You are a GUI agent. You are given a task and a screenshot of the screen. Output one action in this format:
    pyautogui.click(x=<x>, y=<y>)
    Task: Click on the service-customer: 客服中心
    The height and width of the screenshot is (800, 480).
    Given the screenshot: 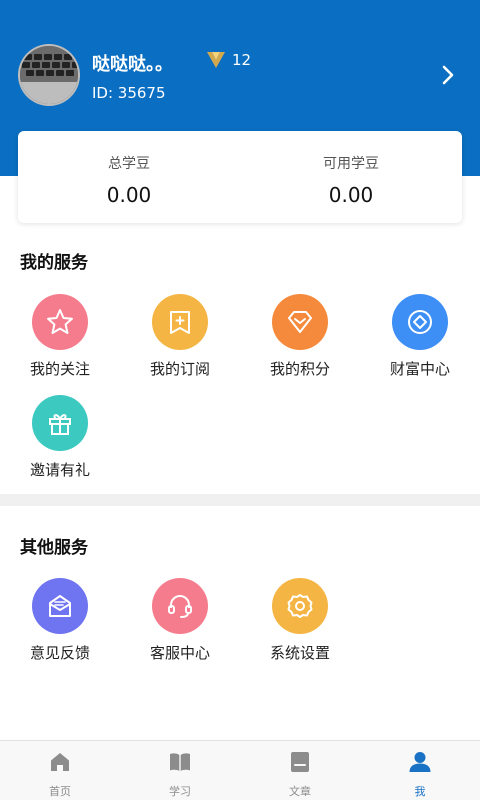 What is the action you would take?
    pyautogui.click(x=180, y=620)
    